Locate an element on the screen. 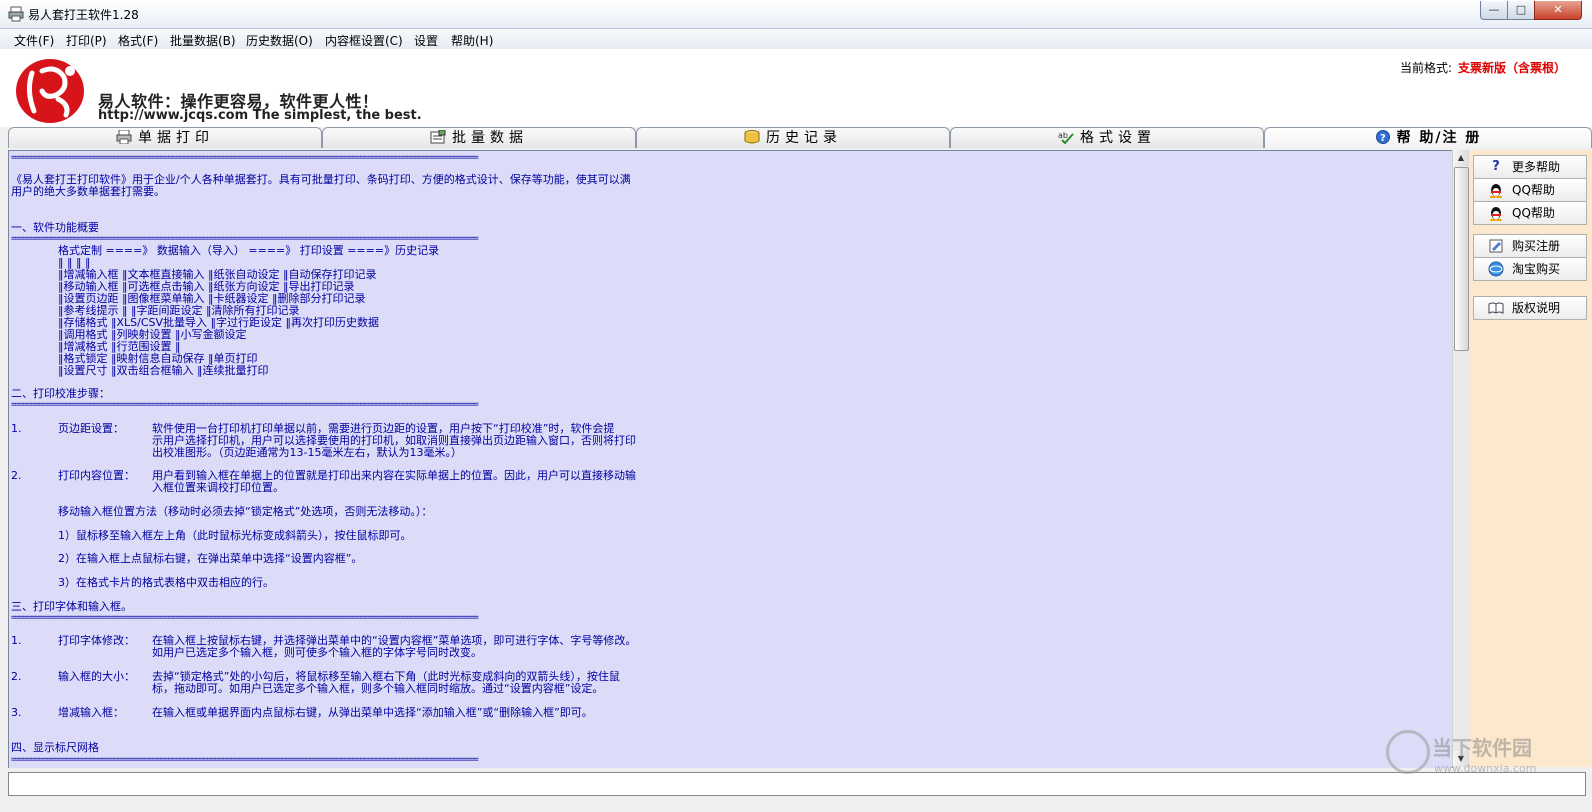  batch-data-icon is located at coordinates (438, 137).